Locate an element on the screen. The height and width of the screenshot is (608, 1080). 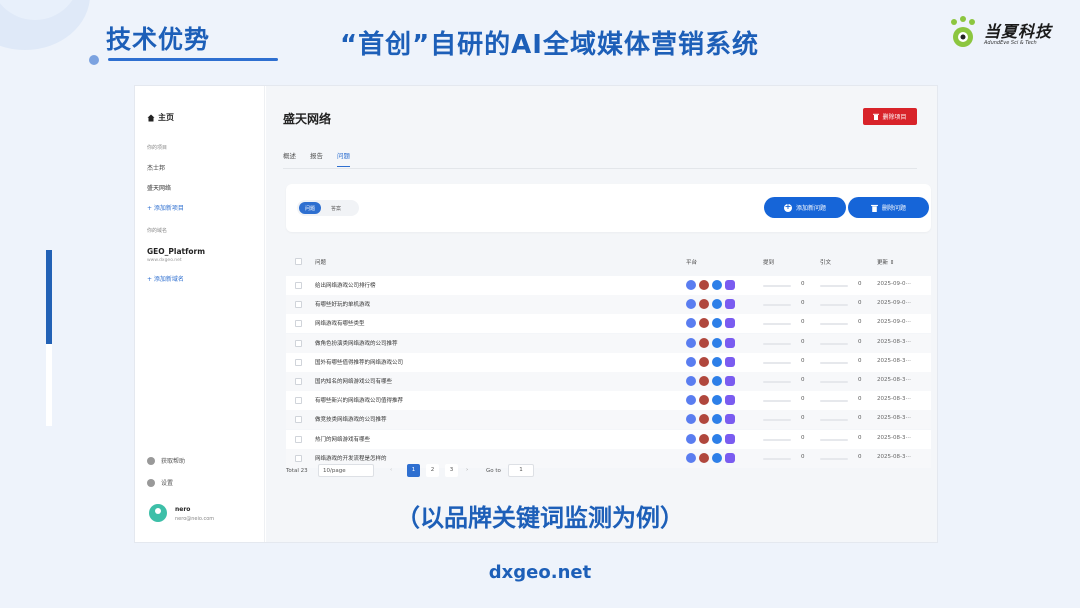
add-question-label: 添加新问题 is located at coordinates (810, 208).